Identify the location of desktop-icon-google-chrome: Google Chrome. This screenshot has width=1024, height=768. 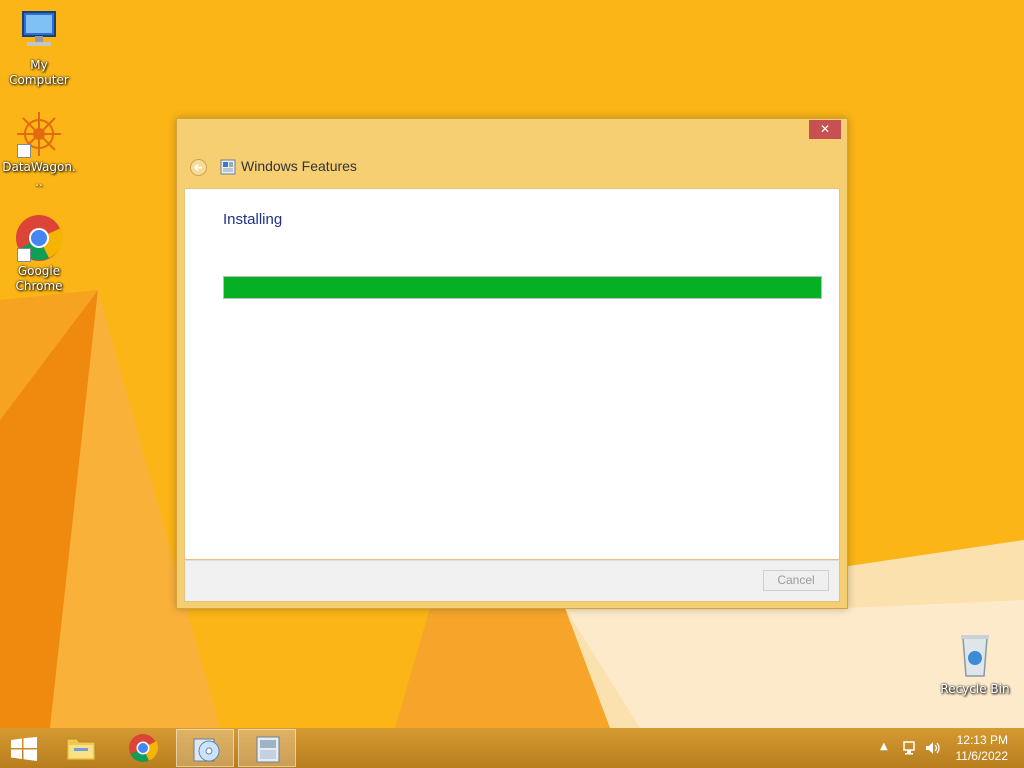
(39, 254).